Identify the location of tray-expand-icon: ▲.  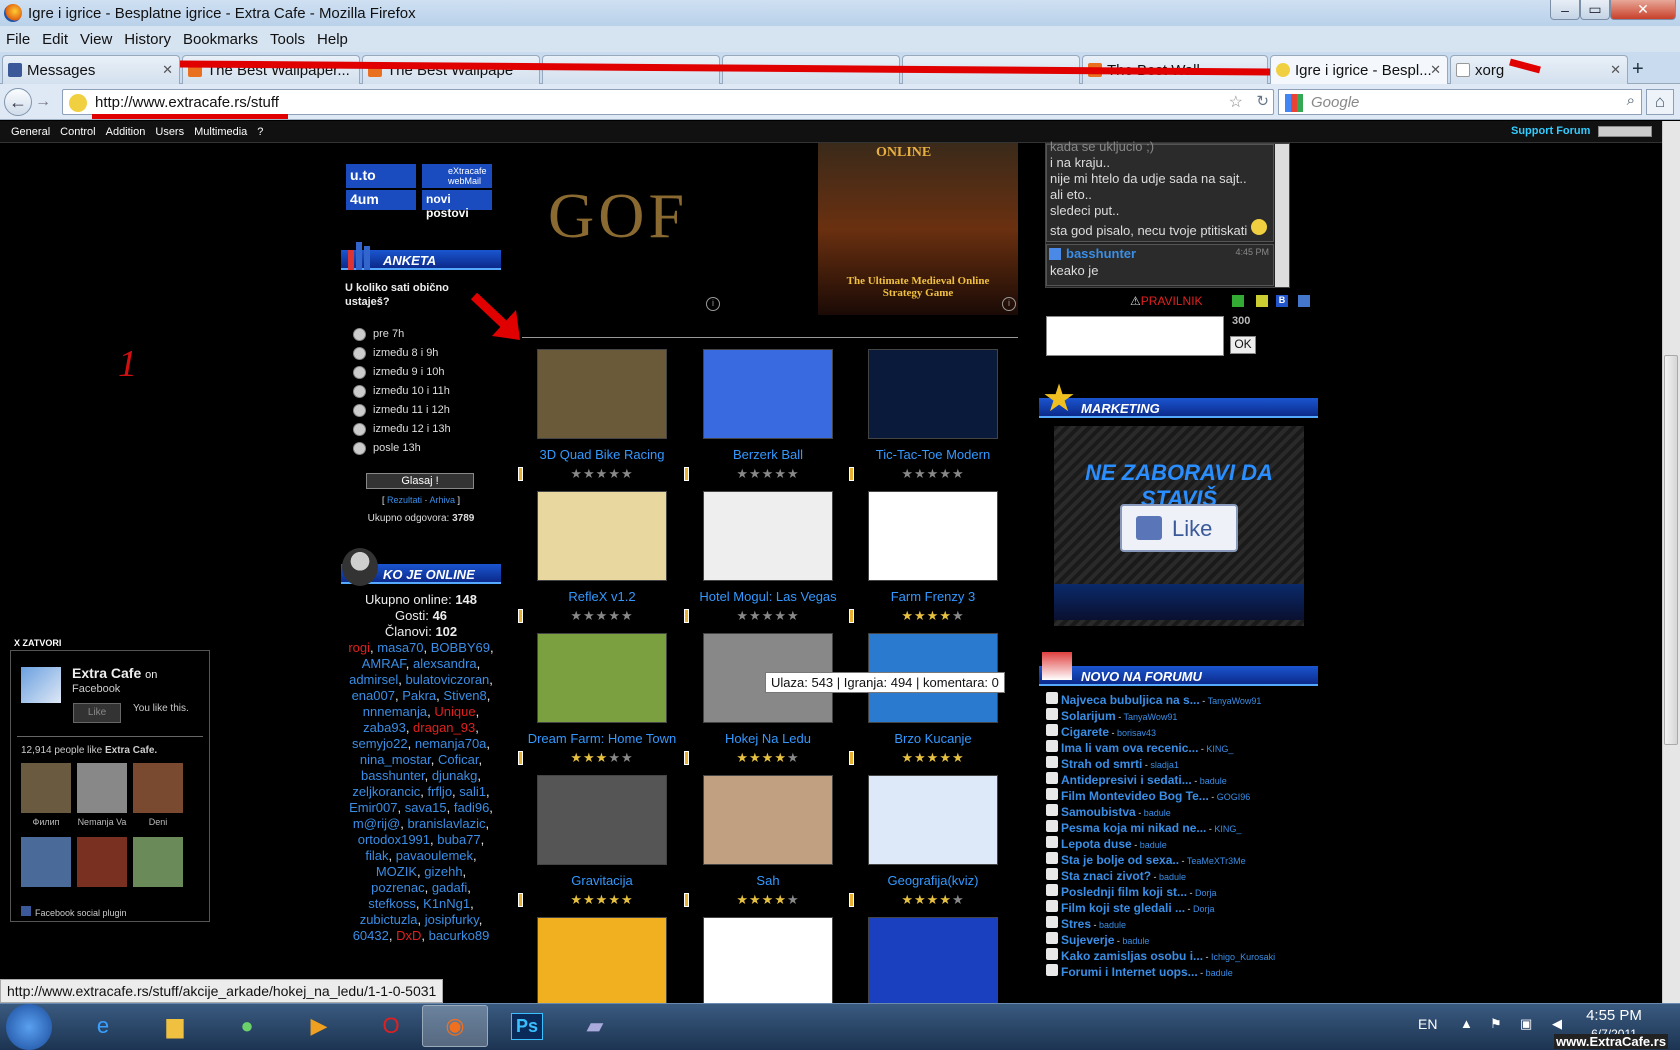
(1466, 1023).